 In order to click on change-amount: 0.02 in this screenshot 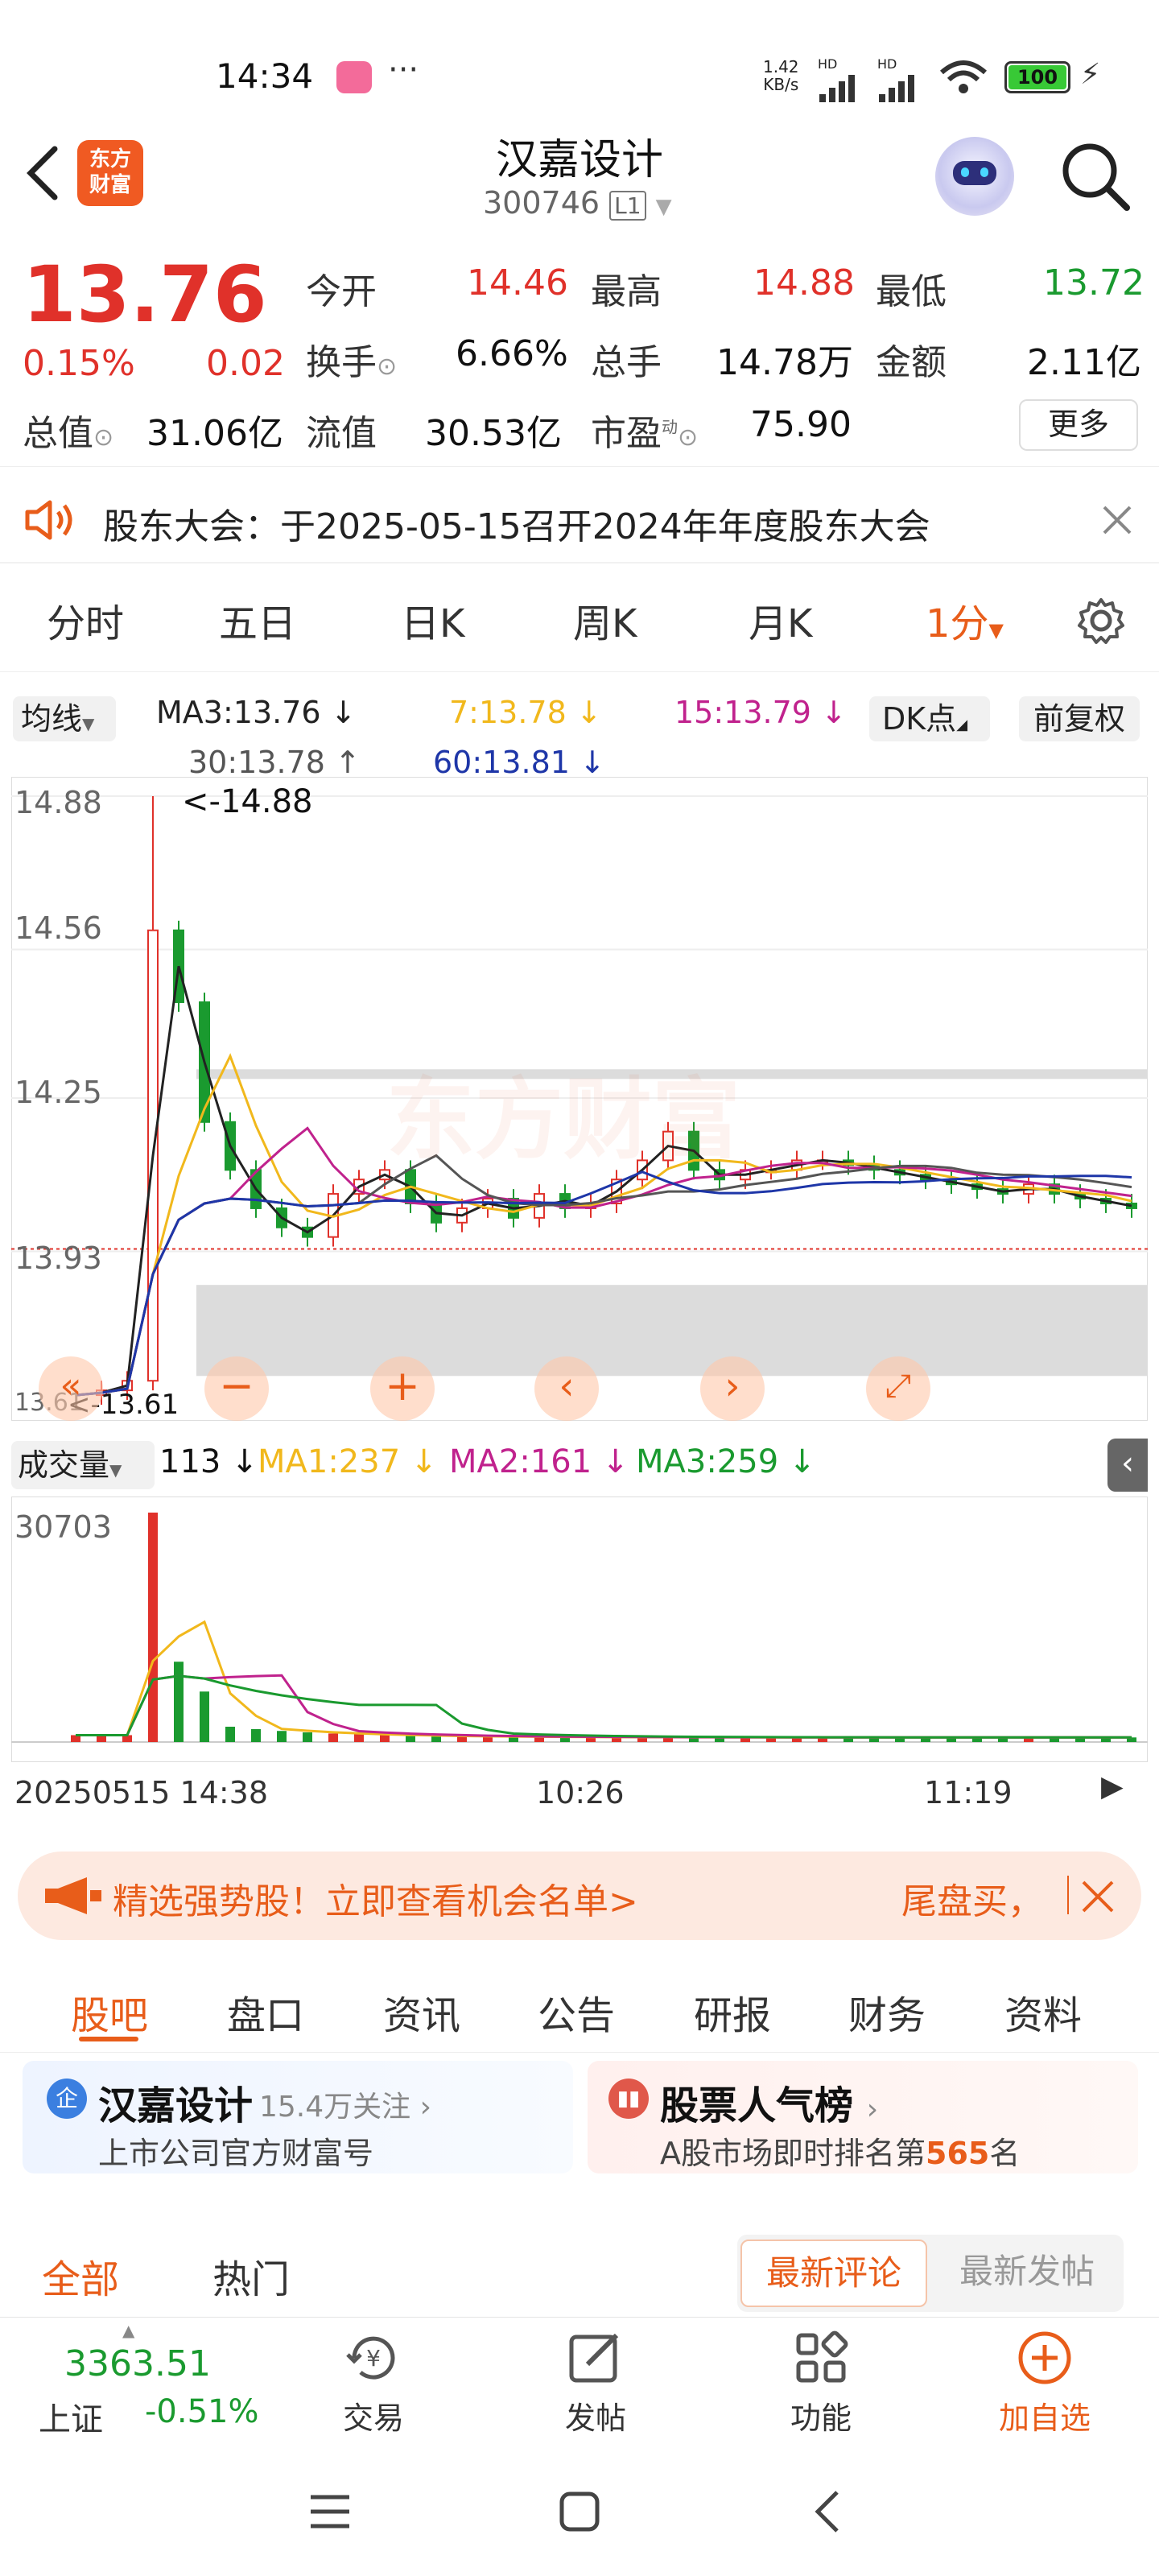, I will do `click(245, 363)`.